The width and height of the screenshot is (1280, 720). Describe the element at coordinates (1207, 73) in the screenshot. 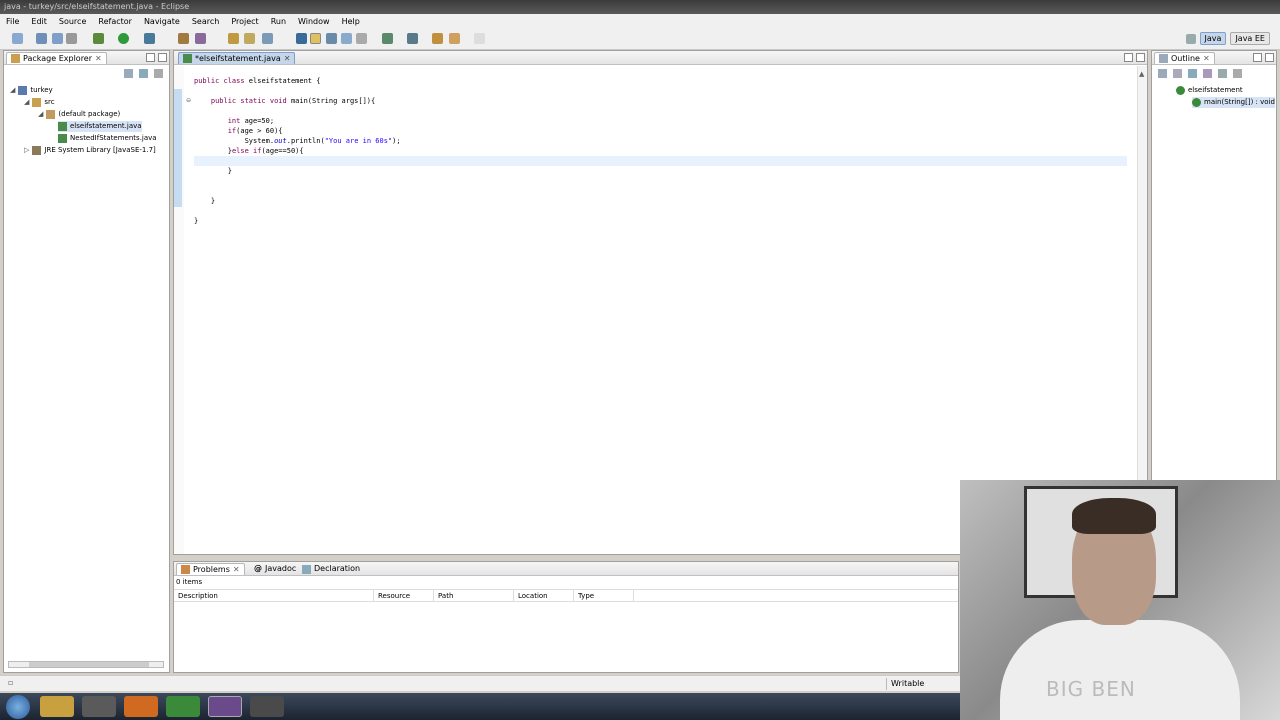

I see `hide-static-icon` at that location.